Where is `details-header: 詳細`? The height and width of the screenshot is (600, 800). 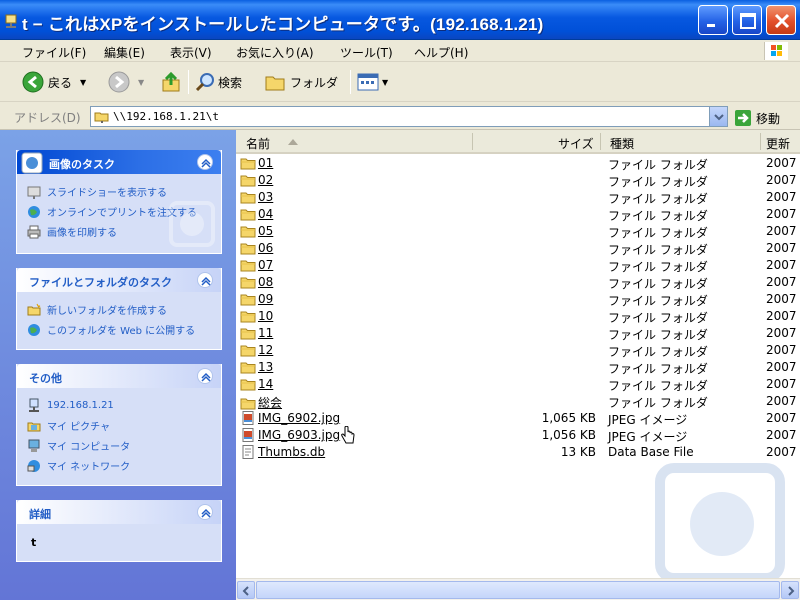
details-header: 詳細 is located at coordinates (119, 512).